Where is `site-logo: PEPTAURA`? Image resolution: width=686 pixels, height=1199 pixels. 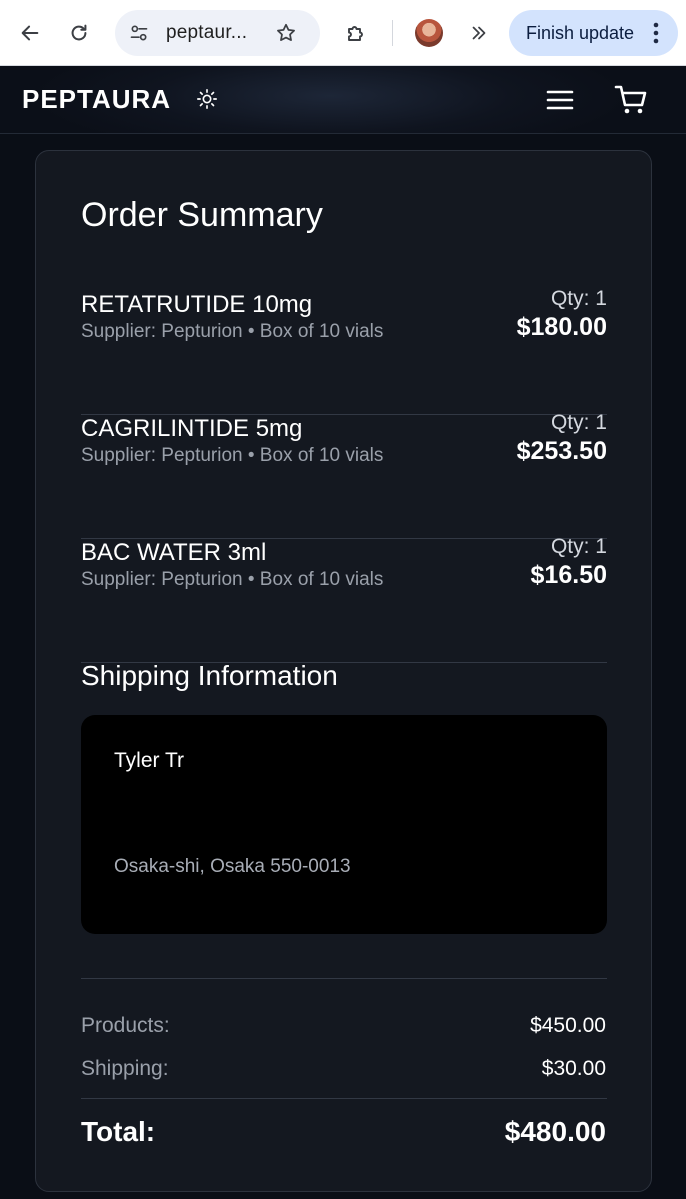
site-logo: PEPTAURA is located at coordinates (96, 99).